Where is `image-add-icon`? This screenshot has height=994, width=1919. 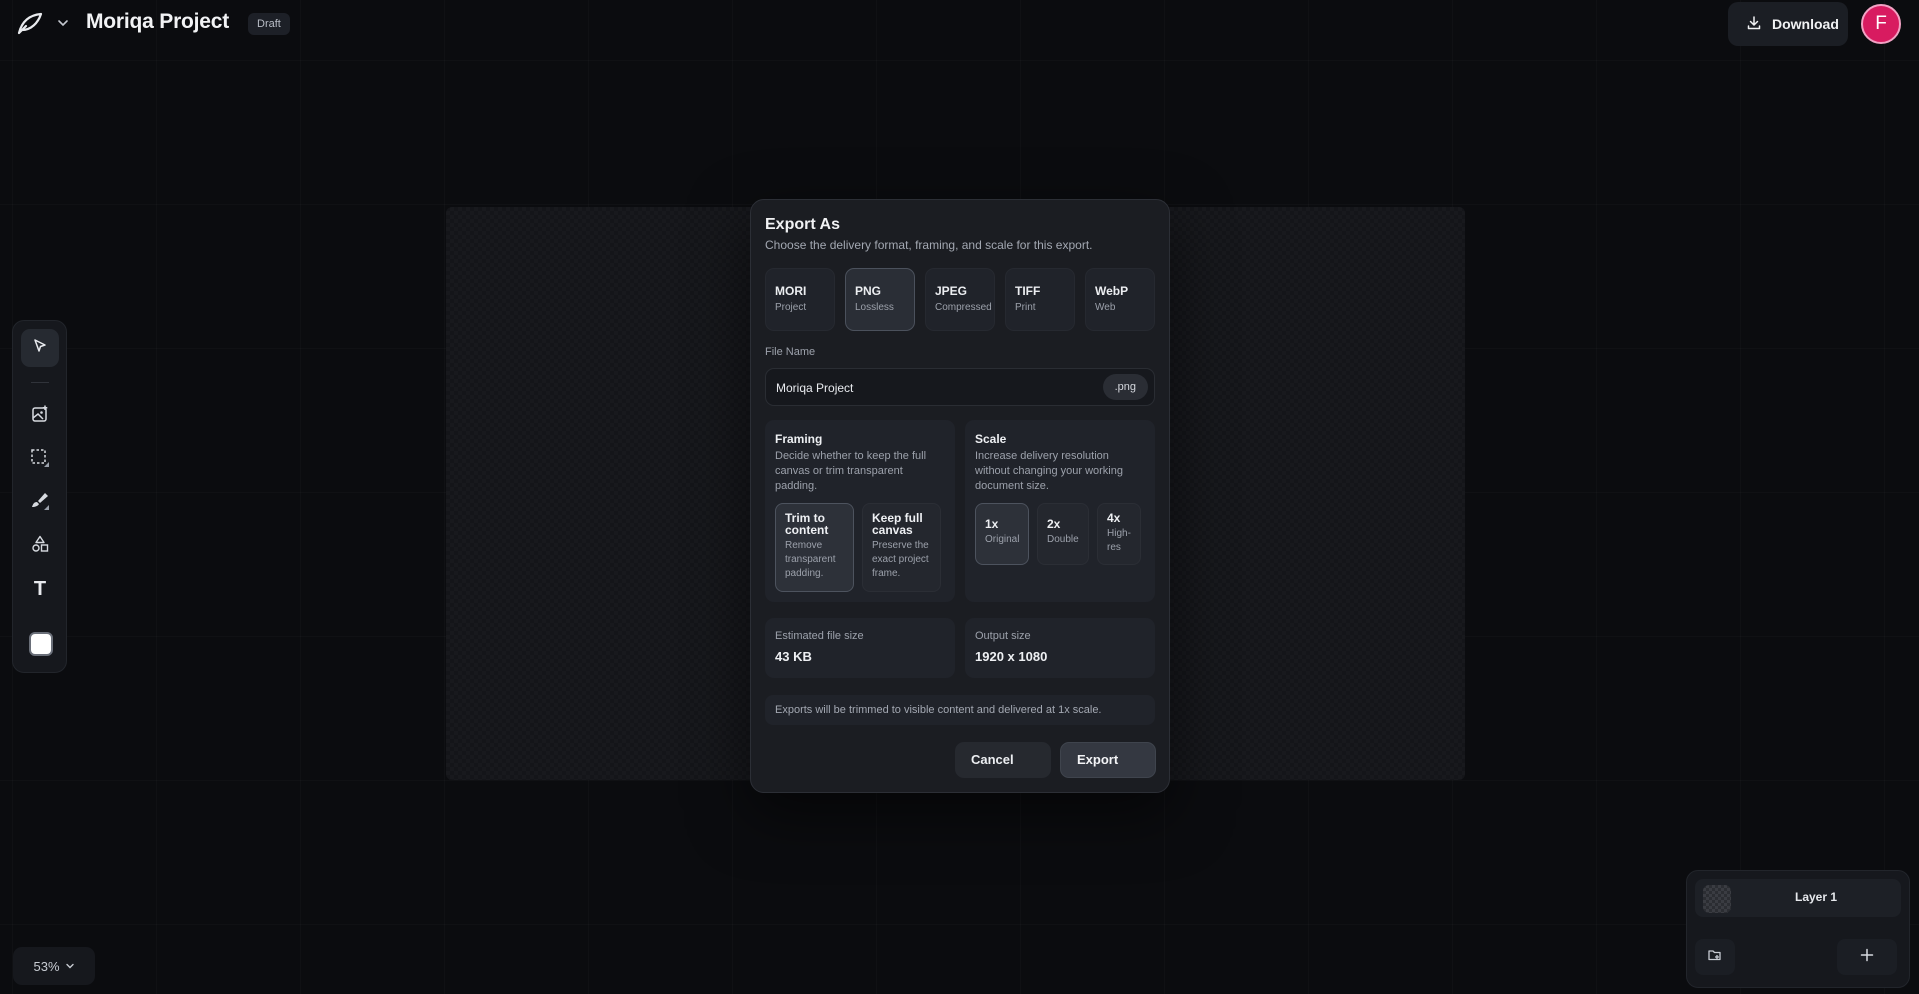
image-add-icon is located at coordinates (40, 416).